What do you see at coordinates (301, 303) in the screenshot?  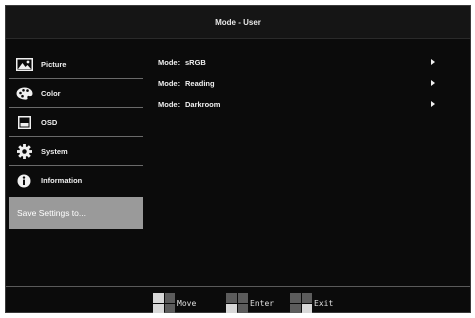 I see `exit-key-icon` at bounding box center [301, 303].